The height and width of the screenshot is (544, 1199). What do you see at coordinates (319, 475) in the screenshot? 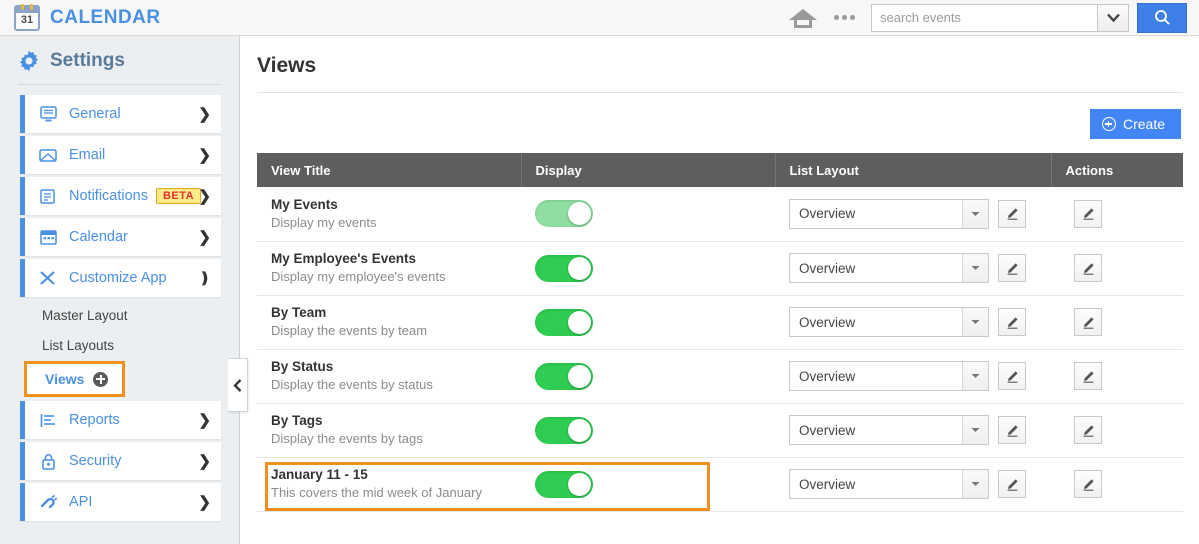
I see `view-title: January 11 - 15` at bounding box center [319, 475].